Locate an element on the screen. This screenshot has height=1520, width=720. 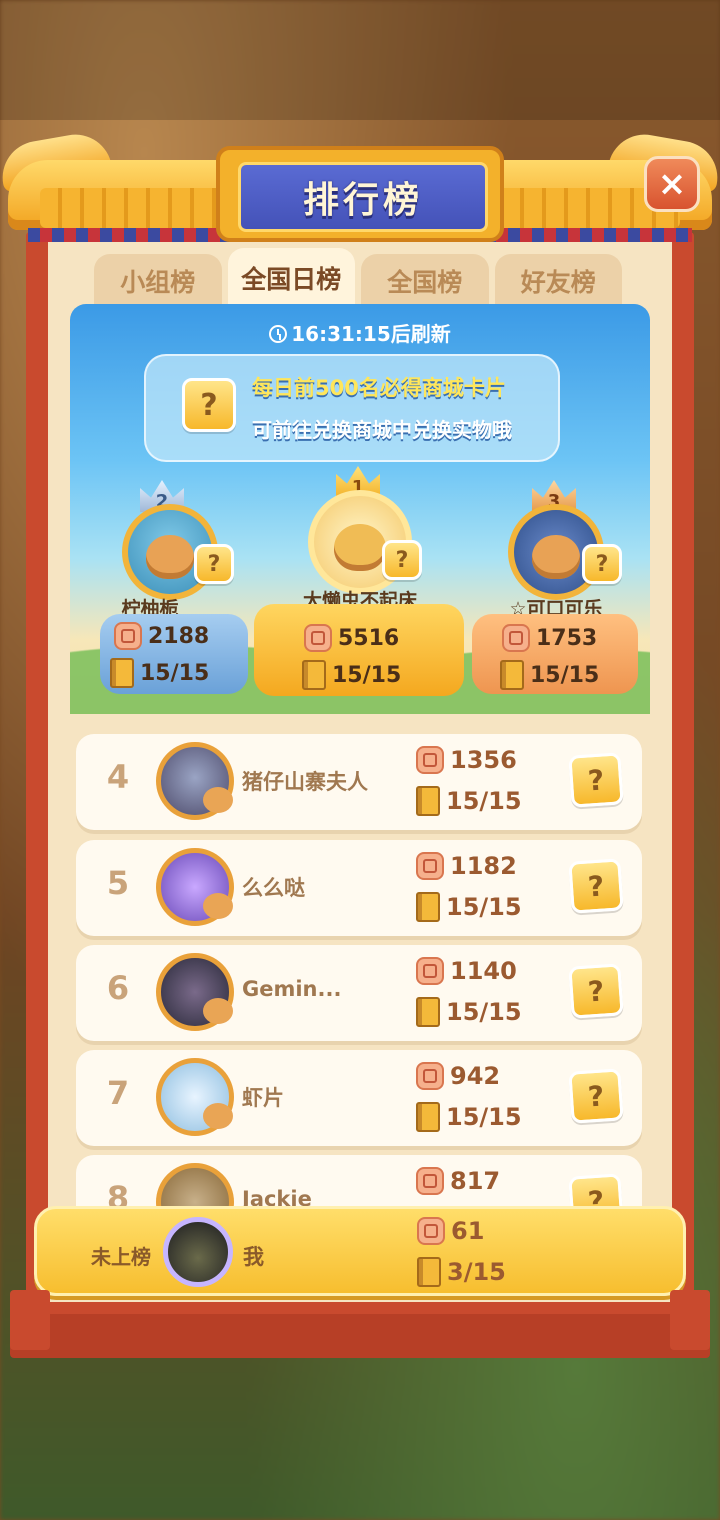
progress-value: 3/15 is located at coordinates (476, 1272).